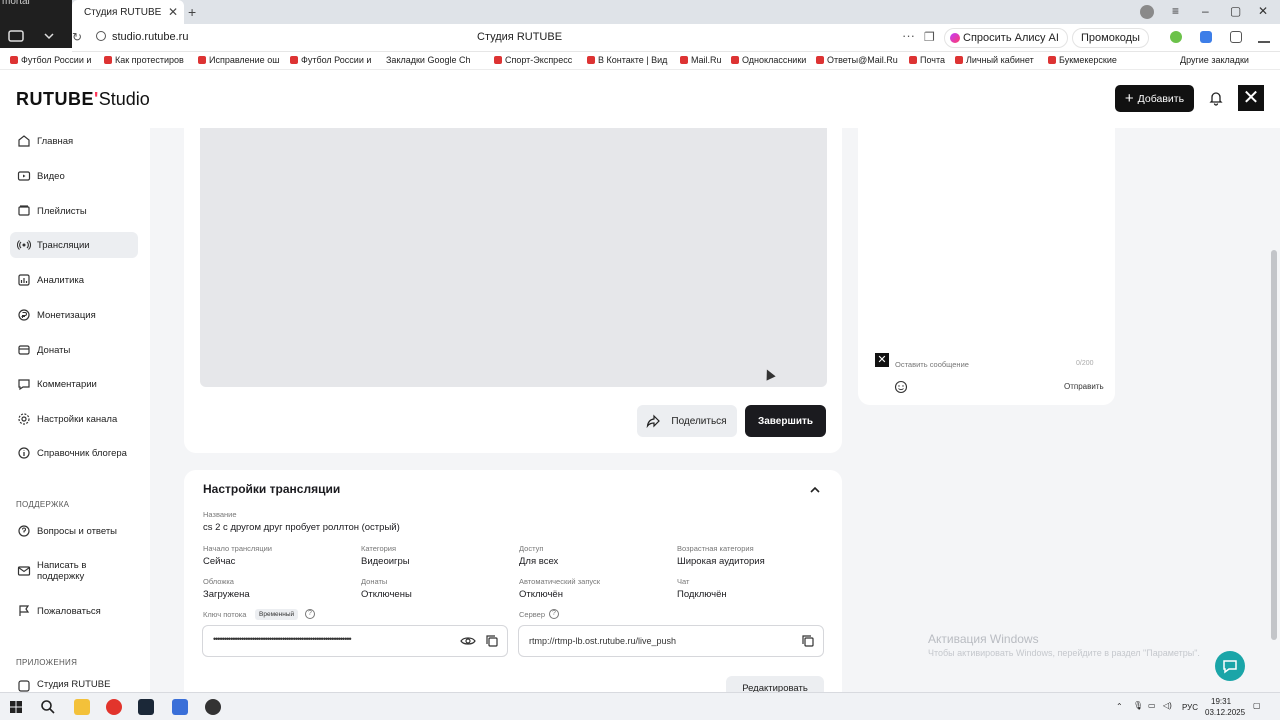 Image resolution: width=1280 pixels, height=720 pixels. Describe the element at coordinates (24, 419) in the screenshot. I see `gear-icon` at that location.